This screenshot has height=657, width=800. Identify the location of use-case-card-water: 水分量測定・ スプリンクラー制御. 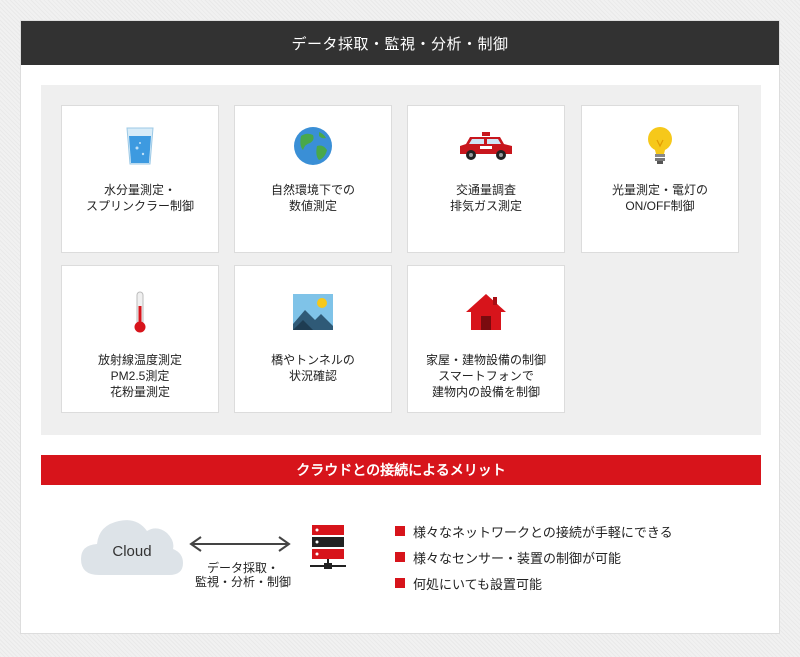
(140, 179).